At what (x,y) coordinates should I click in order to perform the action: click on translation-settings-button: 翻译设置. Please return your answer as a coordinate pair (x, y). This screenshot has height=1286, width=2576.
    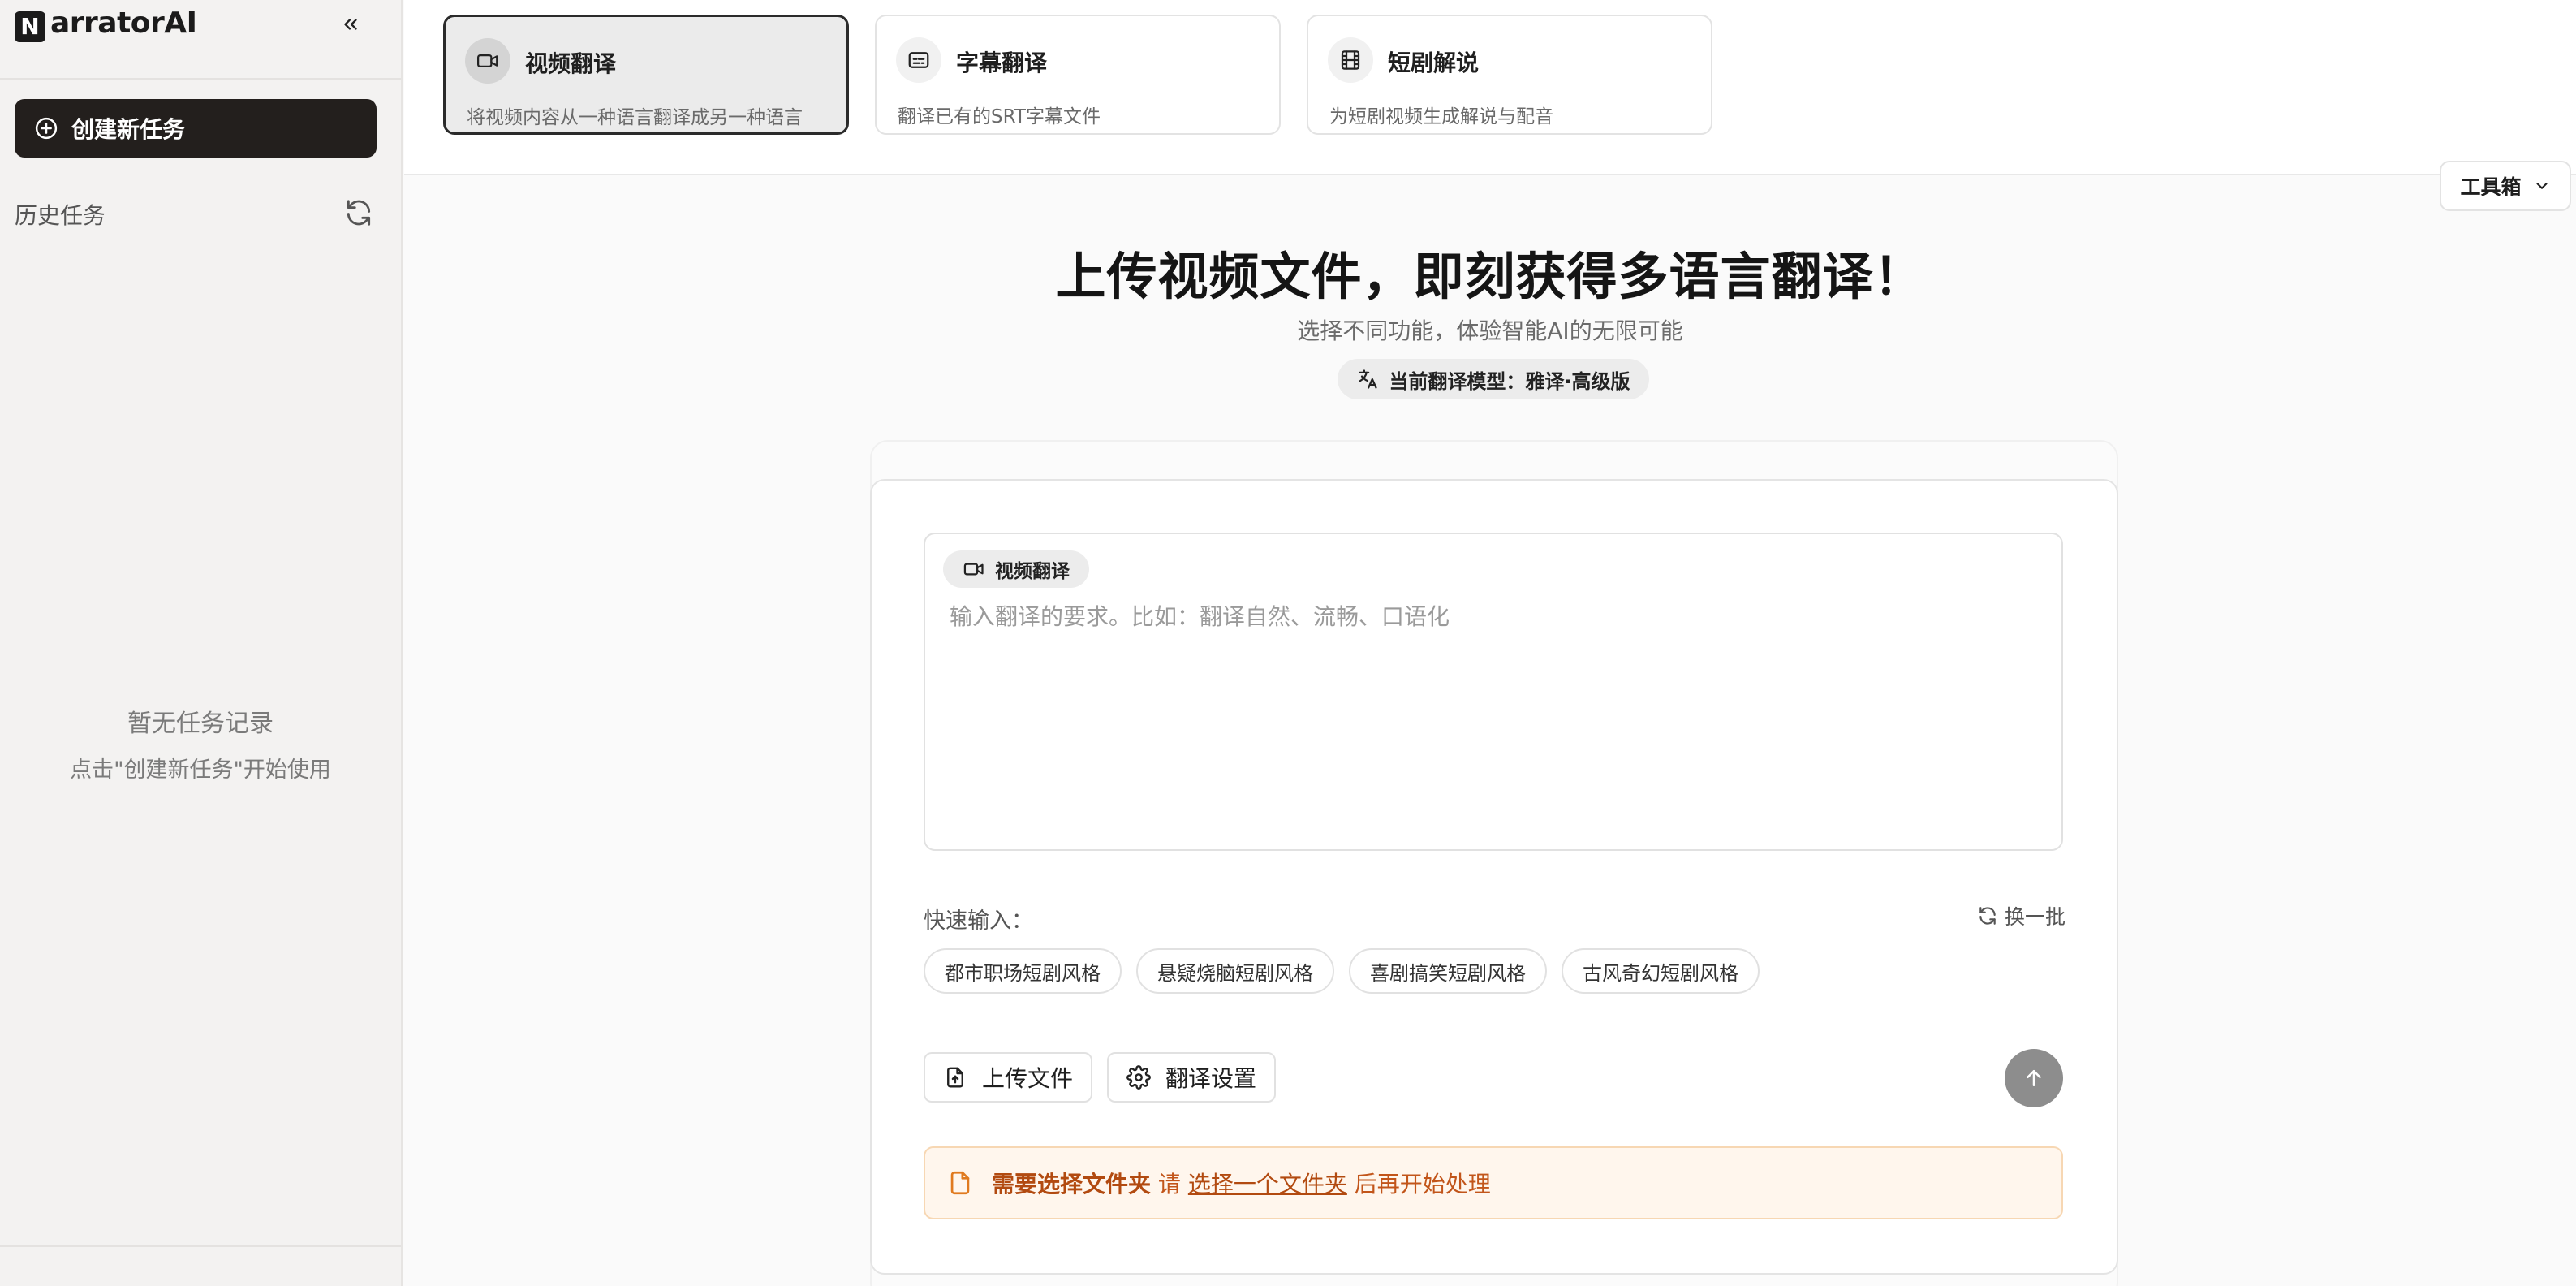
    Looking at the image, I should click on (1192, 1077).